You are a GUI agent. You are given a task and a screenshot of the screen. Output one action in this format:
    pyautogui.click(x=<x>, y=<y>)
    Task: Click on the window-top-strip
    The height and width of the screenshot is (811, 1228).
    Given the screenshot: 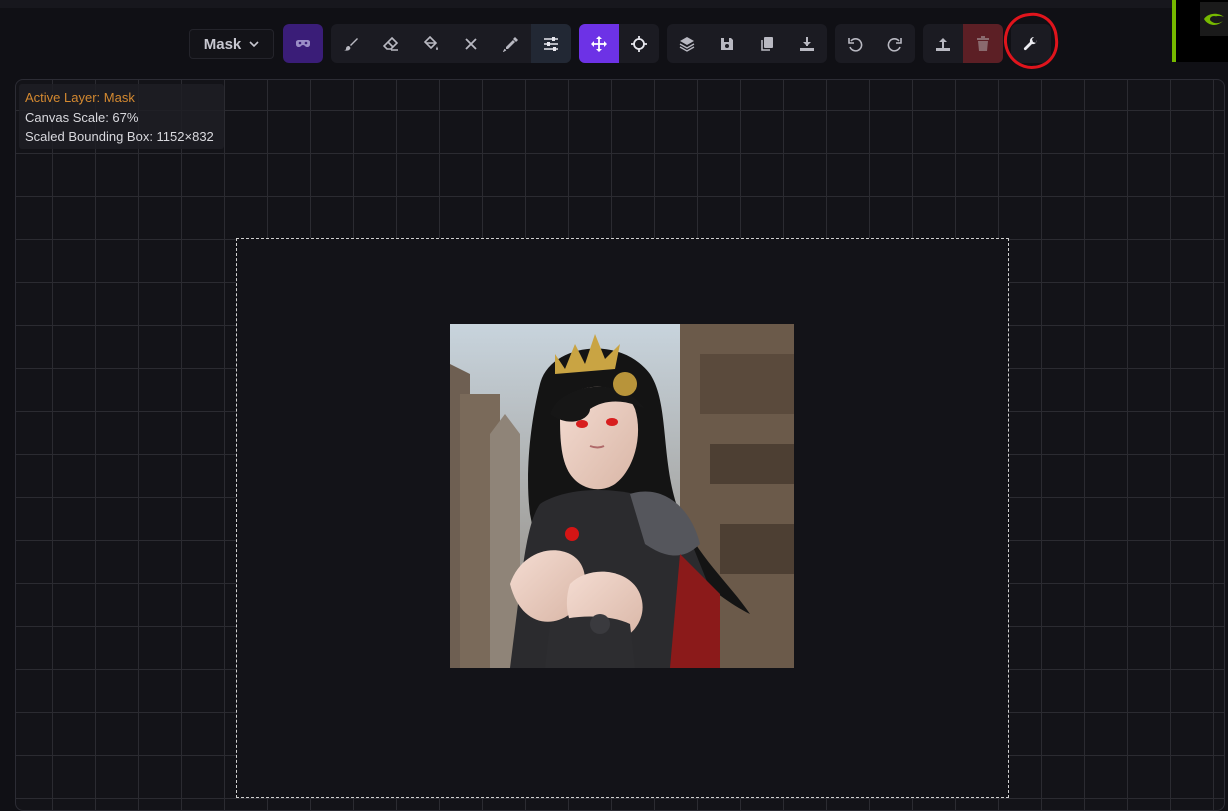 What is the action you would take?
    pyautogui.click(x=614, y=4)
    